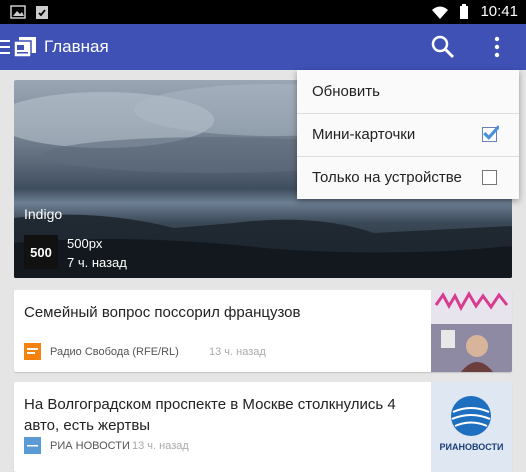  I want to click on page-title: Главная, so click(76, 46).